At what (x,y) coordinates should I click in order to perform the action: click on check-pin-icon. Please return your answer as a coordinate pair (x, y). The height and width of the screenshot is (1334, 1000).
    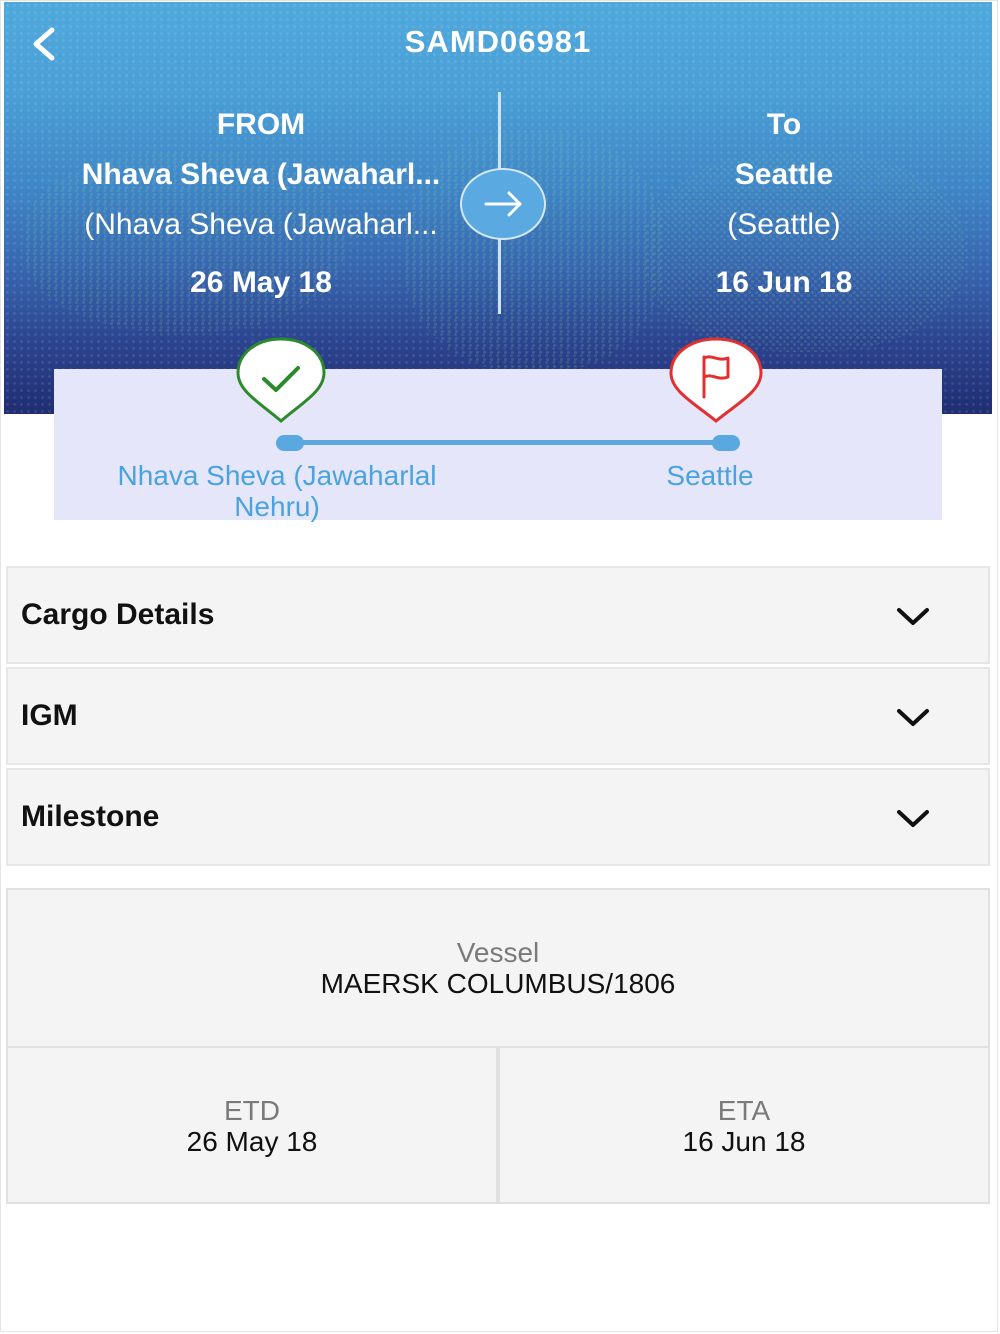
    Looking at the image, I should click on (281, 380).